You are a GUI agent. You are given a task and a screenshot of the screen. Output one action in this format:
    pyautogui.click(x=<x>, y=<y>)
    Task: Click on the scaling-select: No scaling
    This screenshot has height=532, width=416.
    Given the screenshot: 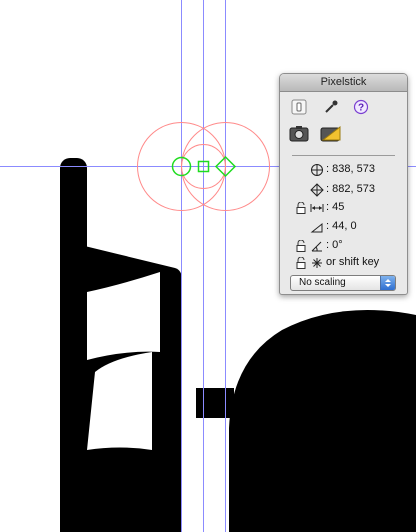 What is the action you would take?
    pyautogui.click(x=343, y=283)
    